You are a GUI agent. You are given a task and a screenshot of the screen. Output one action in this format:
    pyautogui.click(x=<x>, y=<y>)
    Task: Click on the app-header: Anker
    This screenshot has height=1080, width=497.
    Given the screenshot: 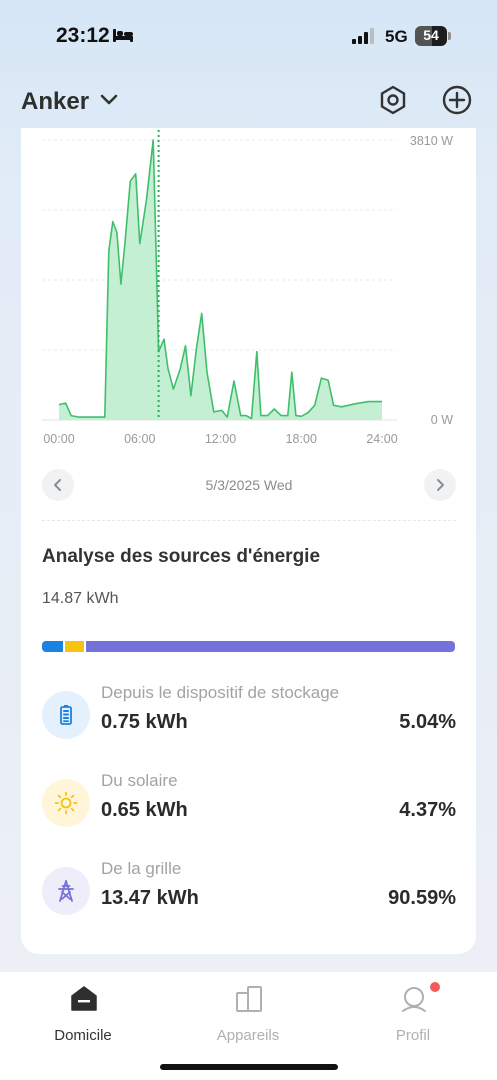 What is the action you would take?
    pyautogui.click(x=248, y=101)
    